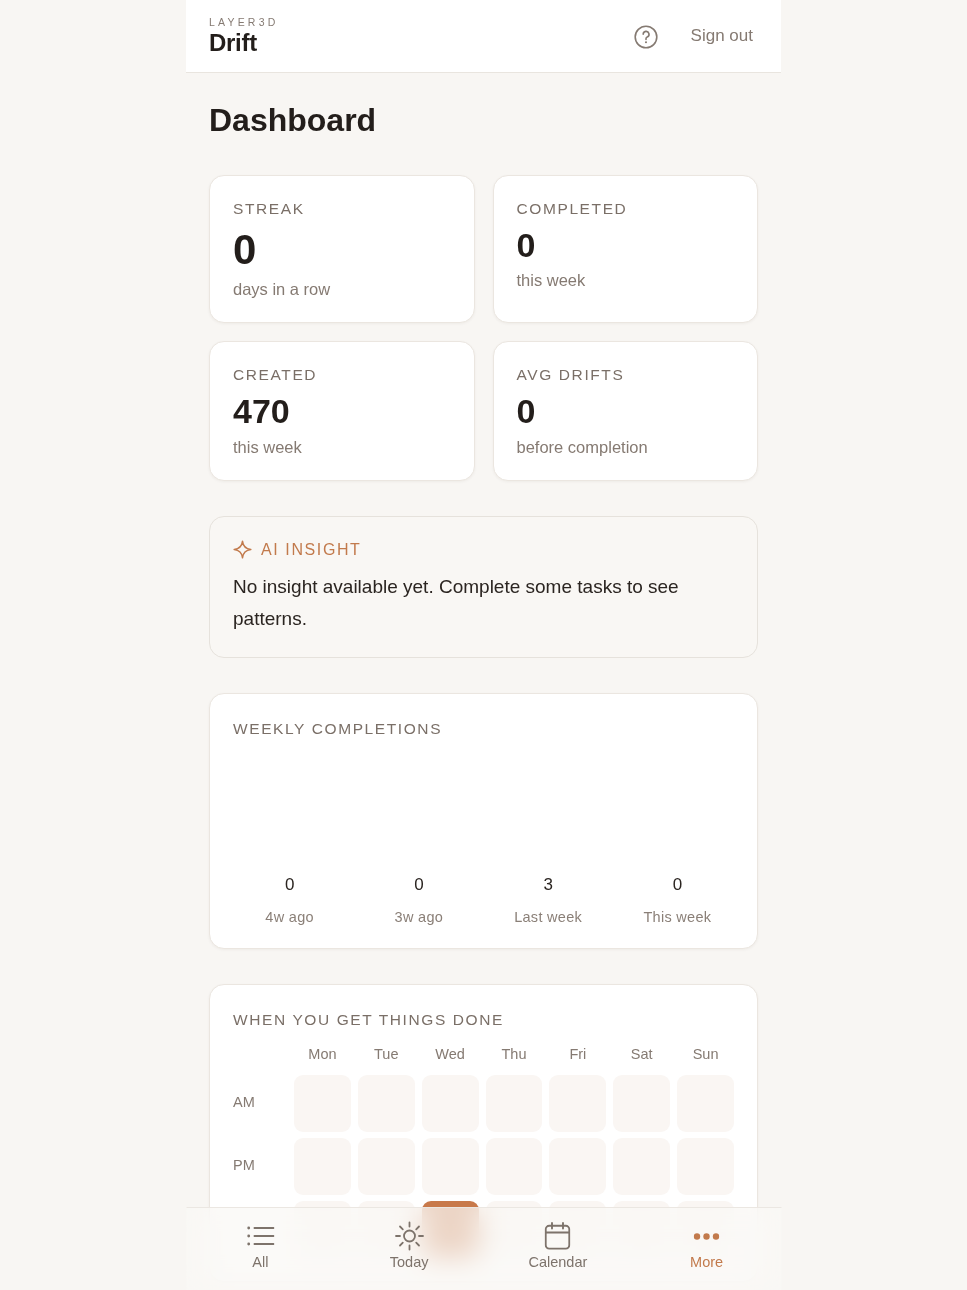 Image resolution: width=967 pixels, height=1290 pixels. What do you see at coordinates (570, 375) in the screenshot?
I see `stat-label: AVG DRIFTS` at bounding box center [570, 375].